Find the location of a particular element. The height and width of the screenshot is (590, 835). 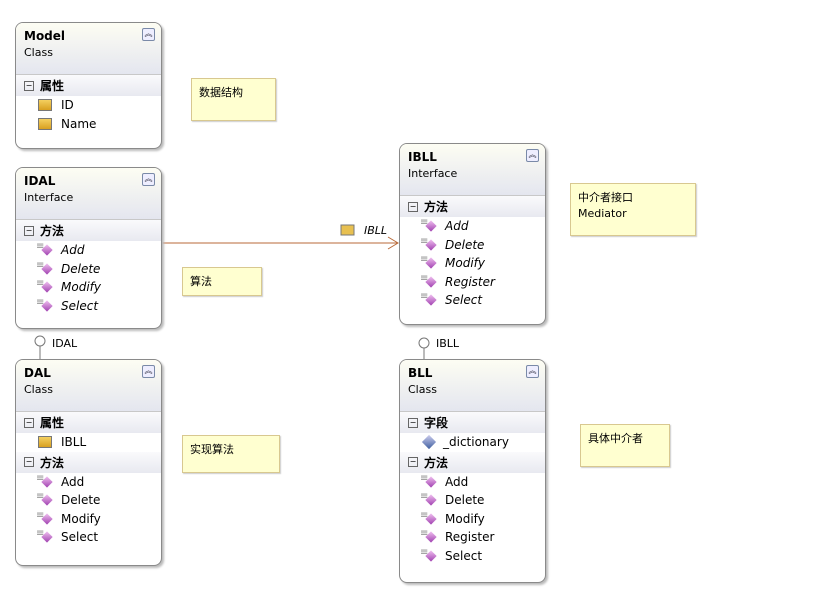

type-box-dal: DALClass︽−属性IBLL−方法AddDeleteModifySelect is located at coordinates (88, 462).